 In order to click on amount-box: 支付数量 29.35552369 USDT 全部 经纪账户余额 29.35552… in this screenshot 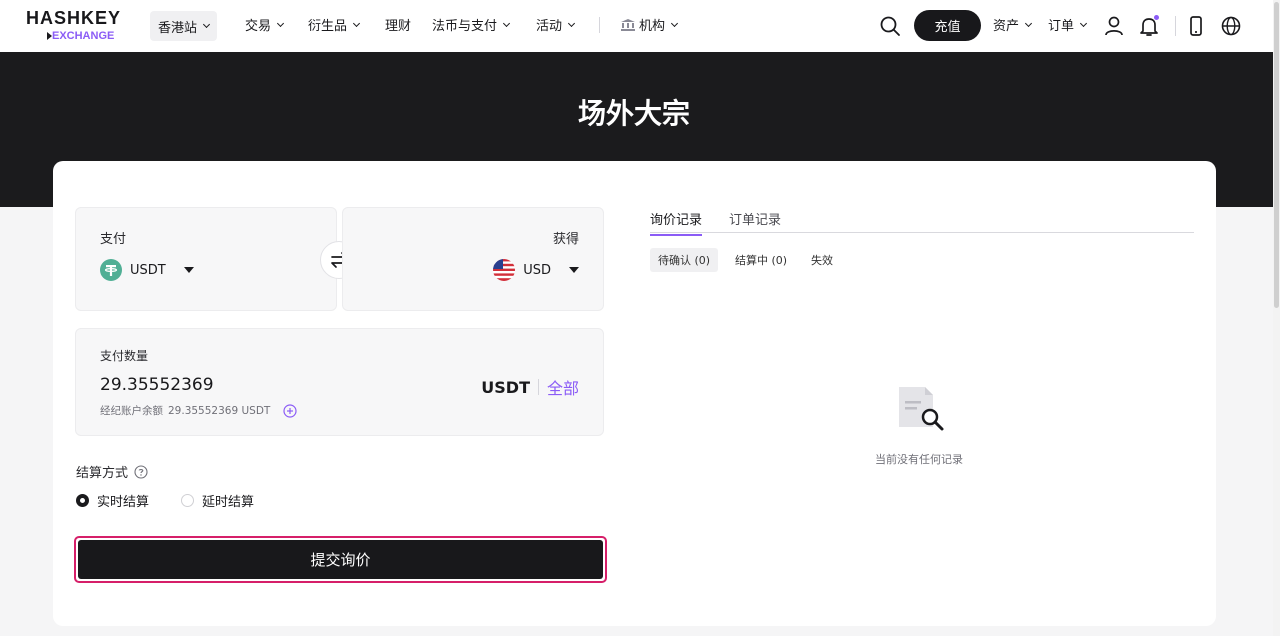, I will do `click(339, 382)`.